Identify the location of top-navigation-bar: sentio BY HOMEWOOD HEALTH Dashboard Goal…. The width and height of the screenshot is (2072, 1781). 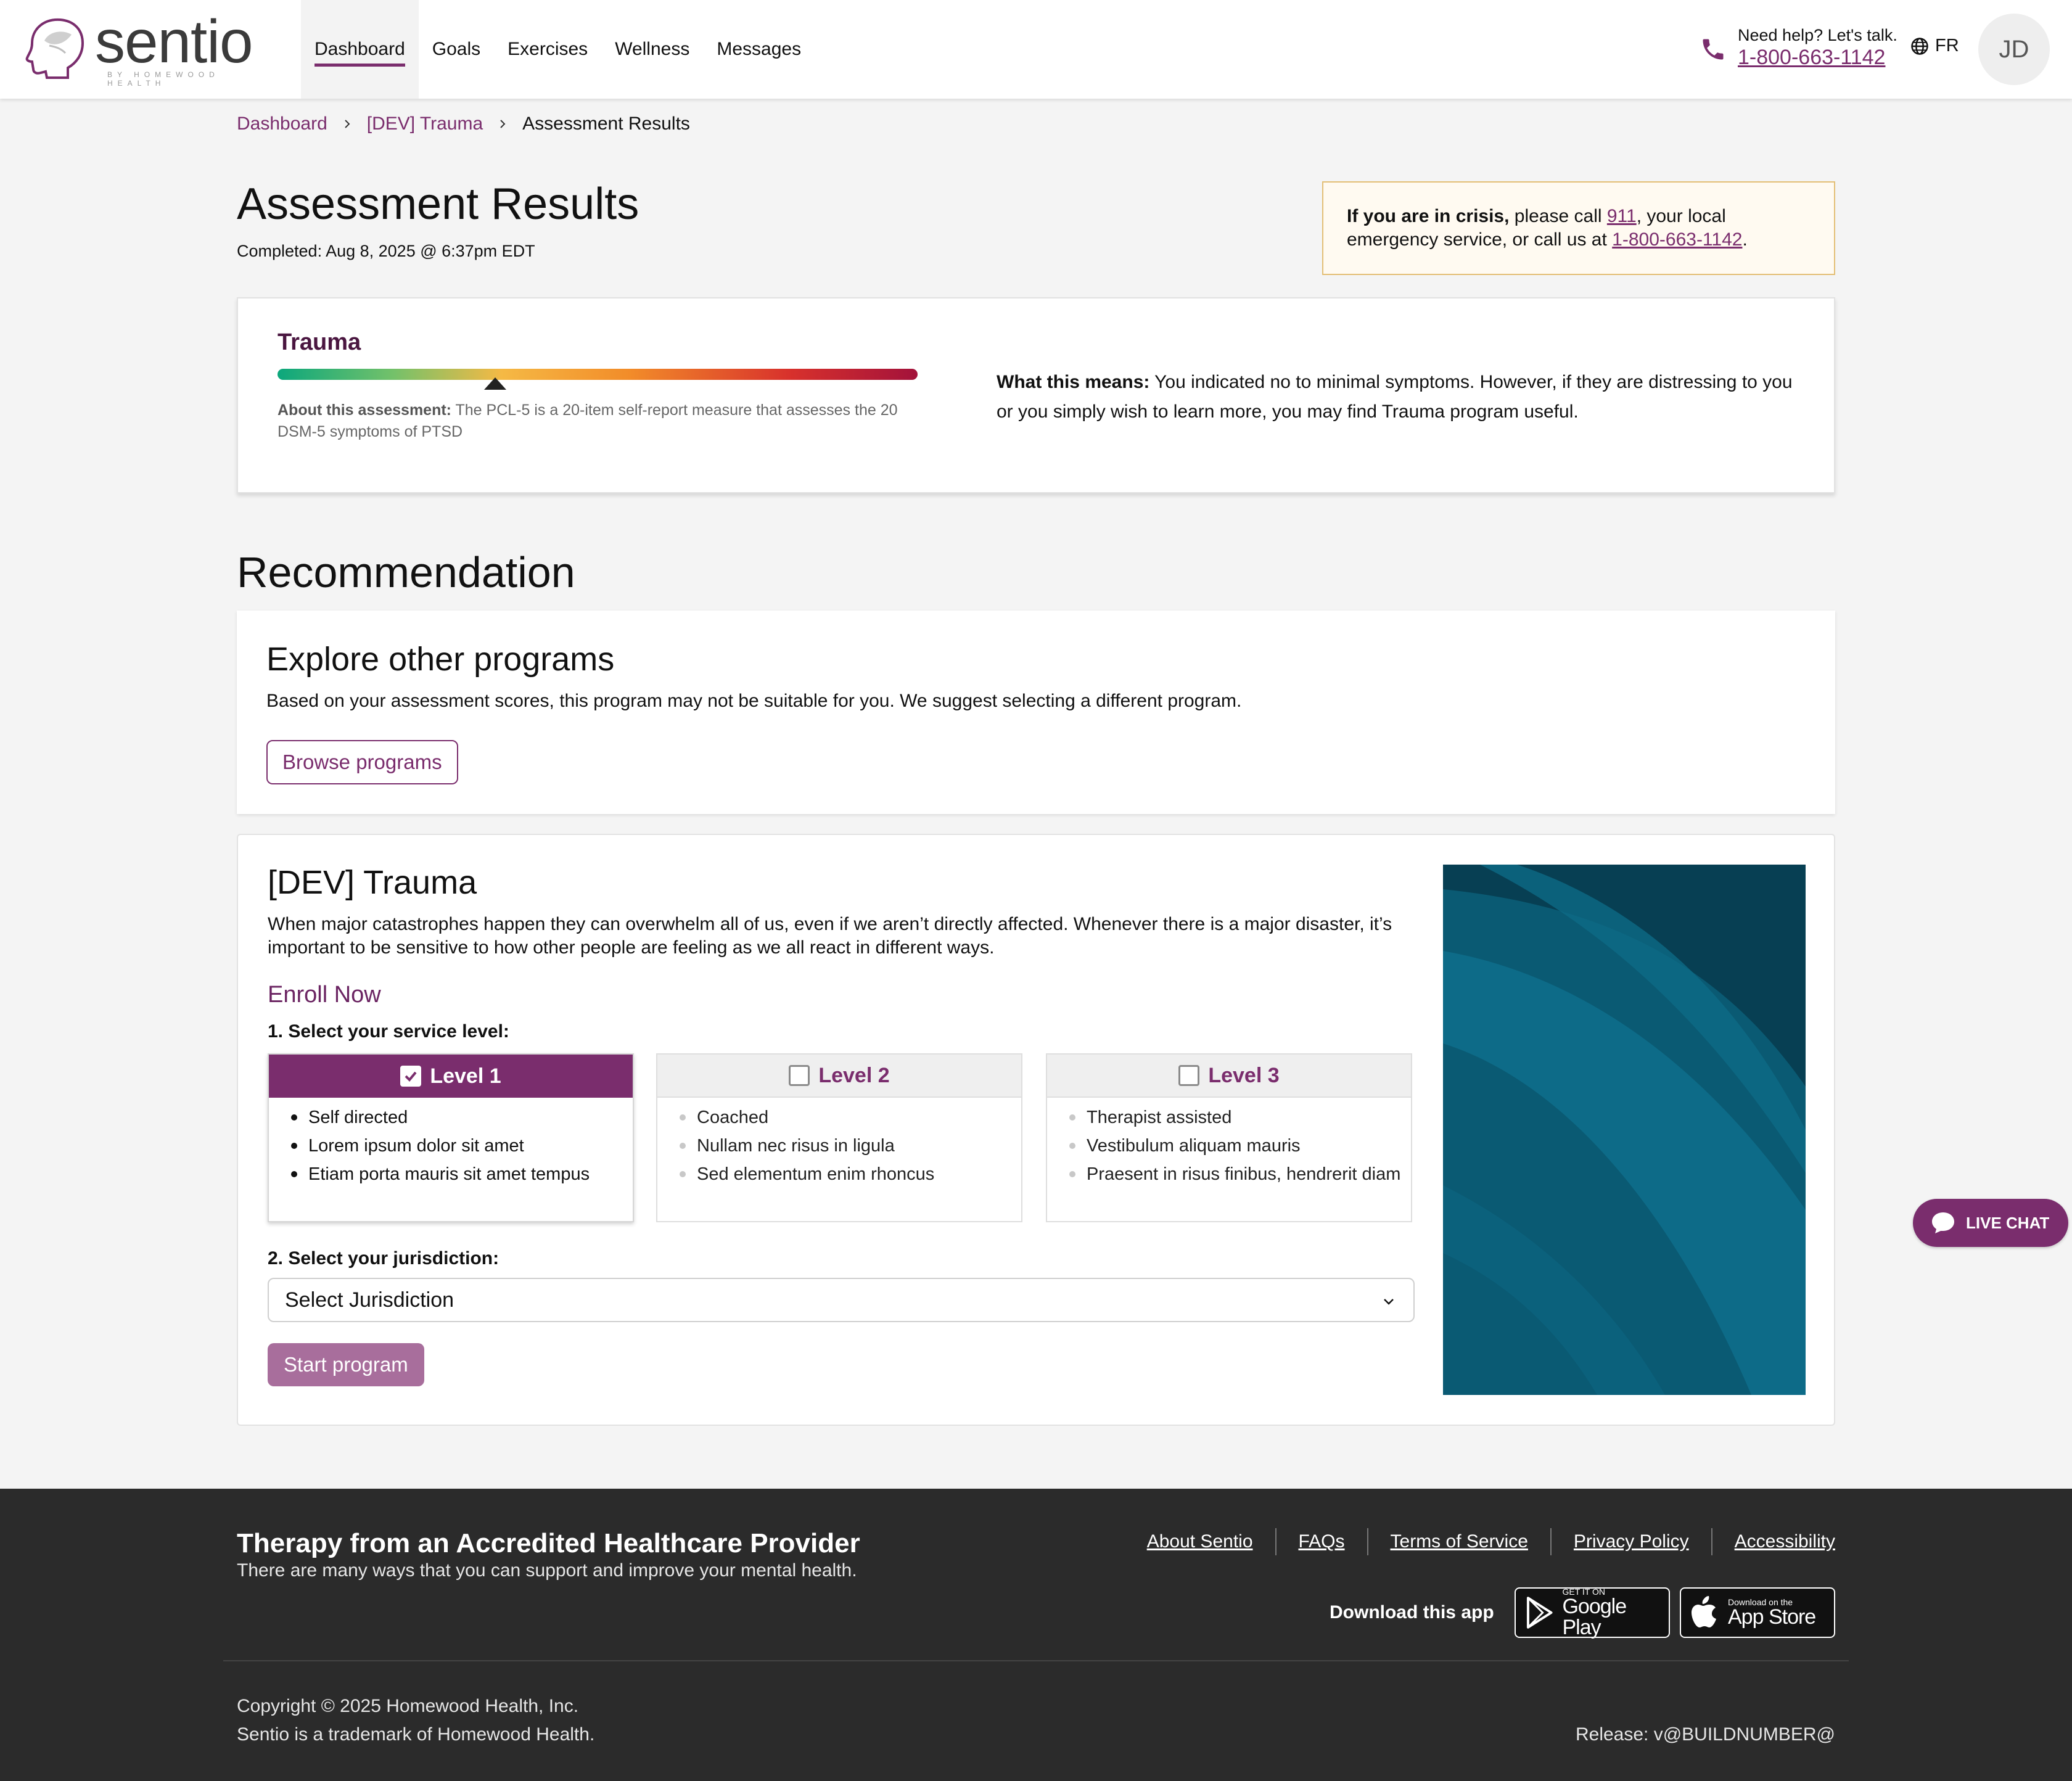
(1036, 49).